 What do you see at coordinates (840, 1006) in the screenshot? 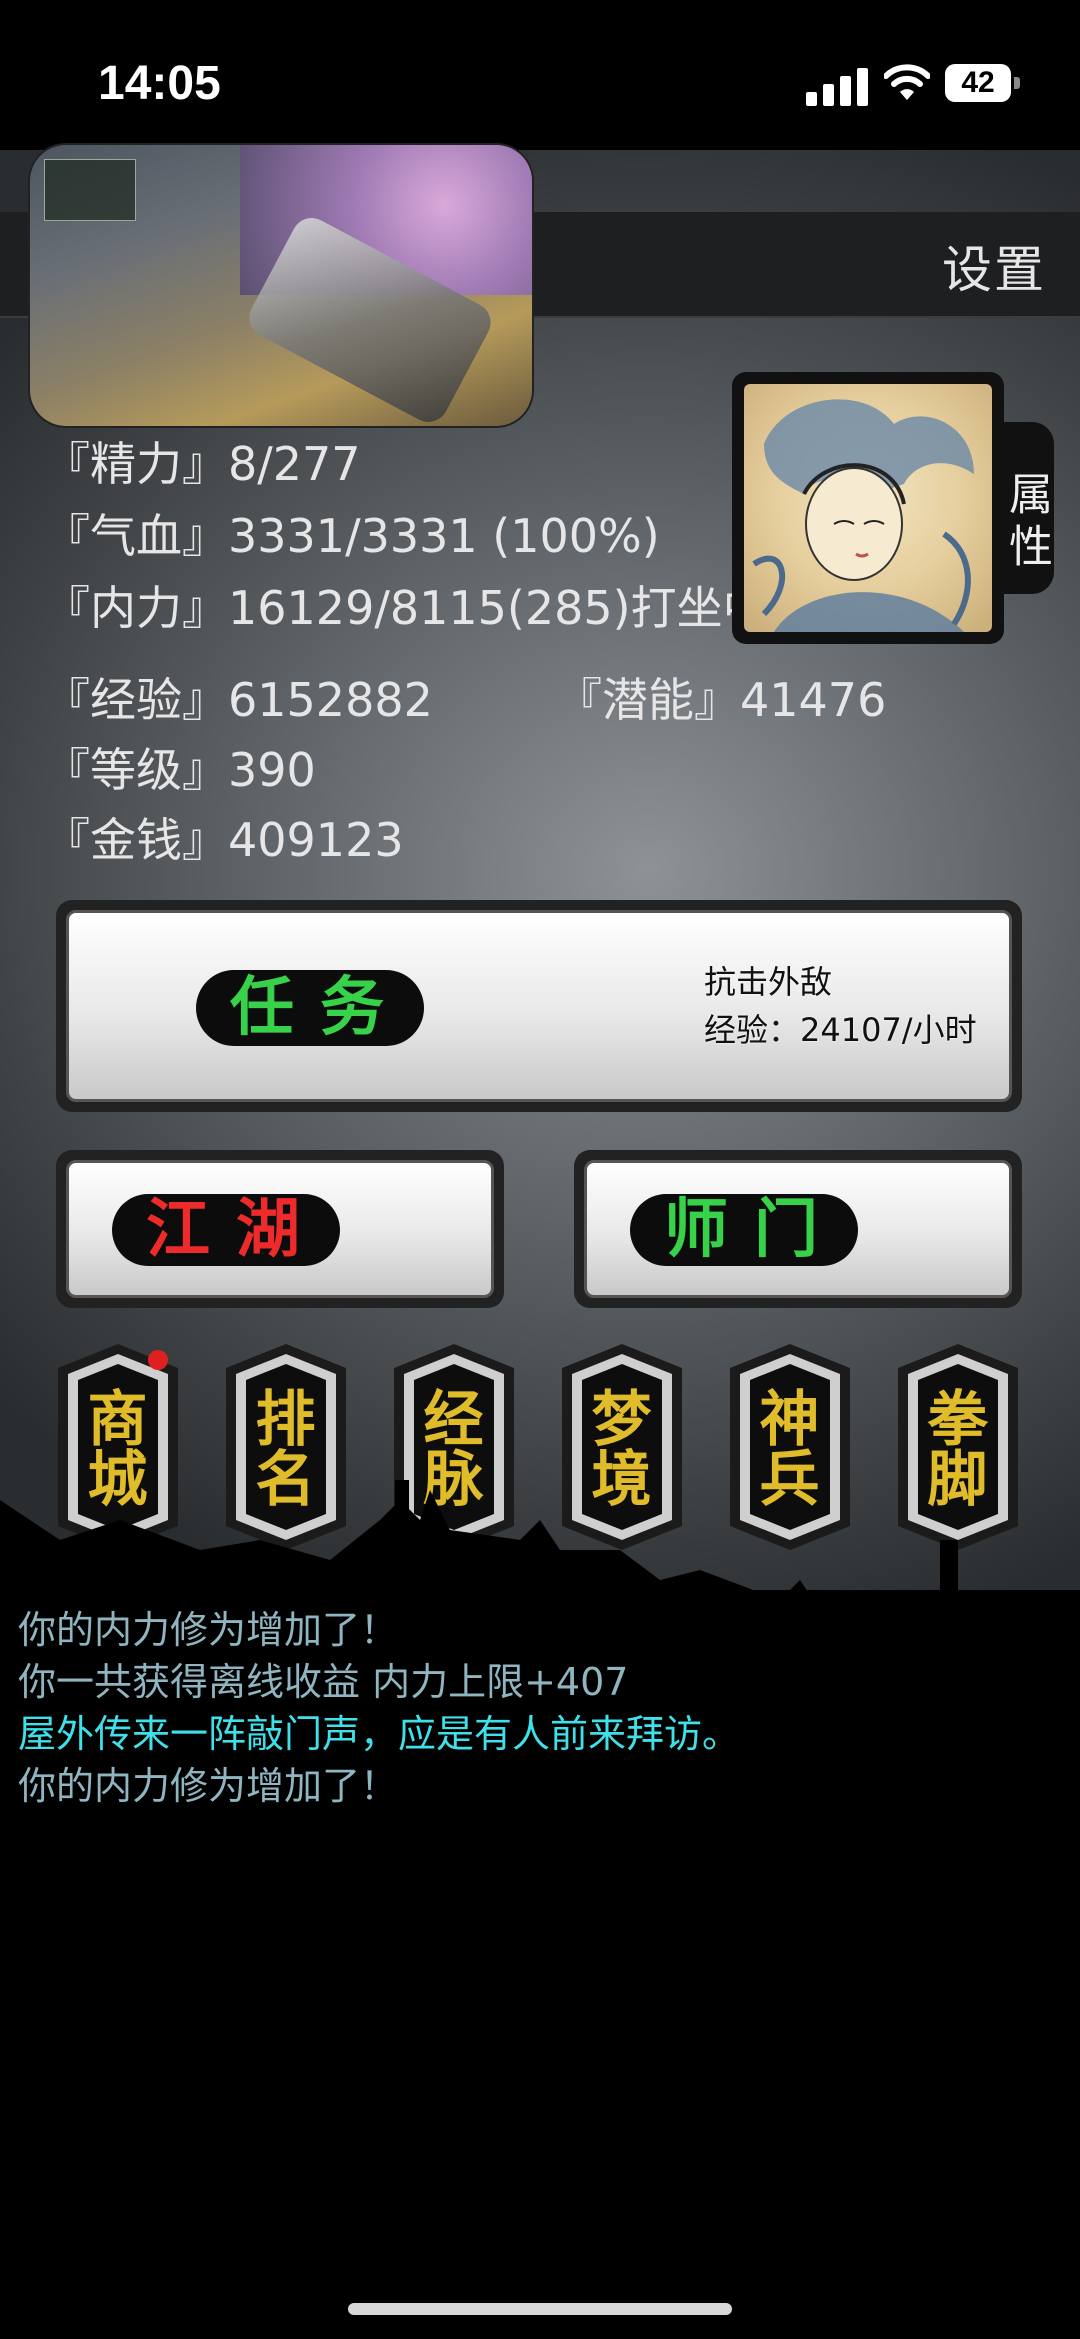
I see `quest-info: 抗击外敌 经验：24107/小时` at bounding box center [840, 1006].